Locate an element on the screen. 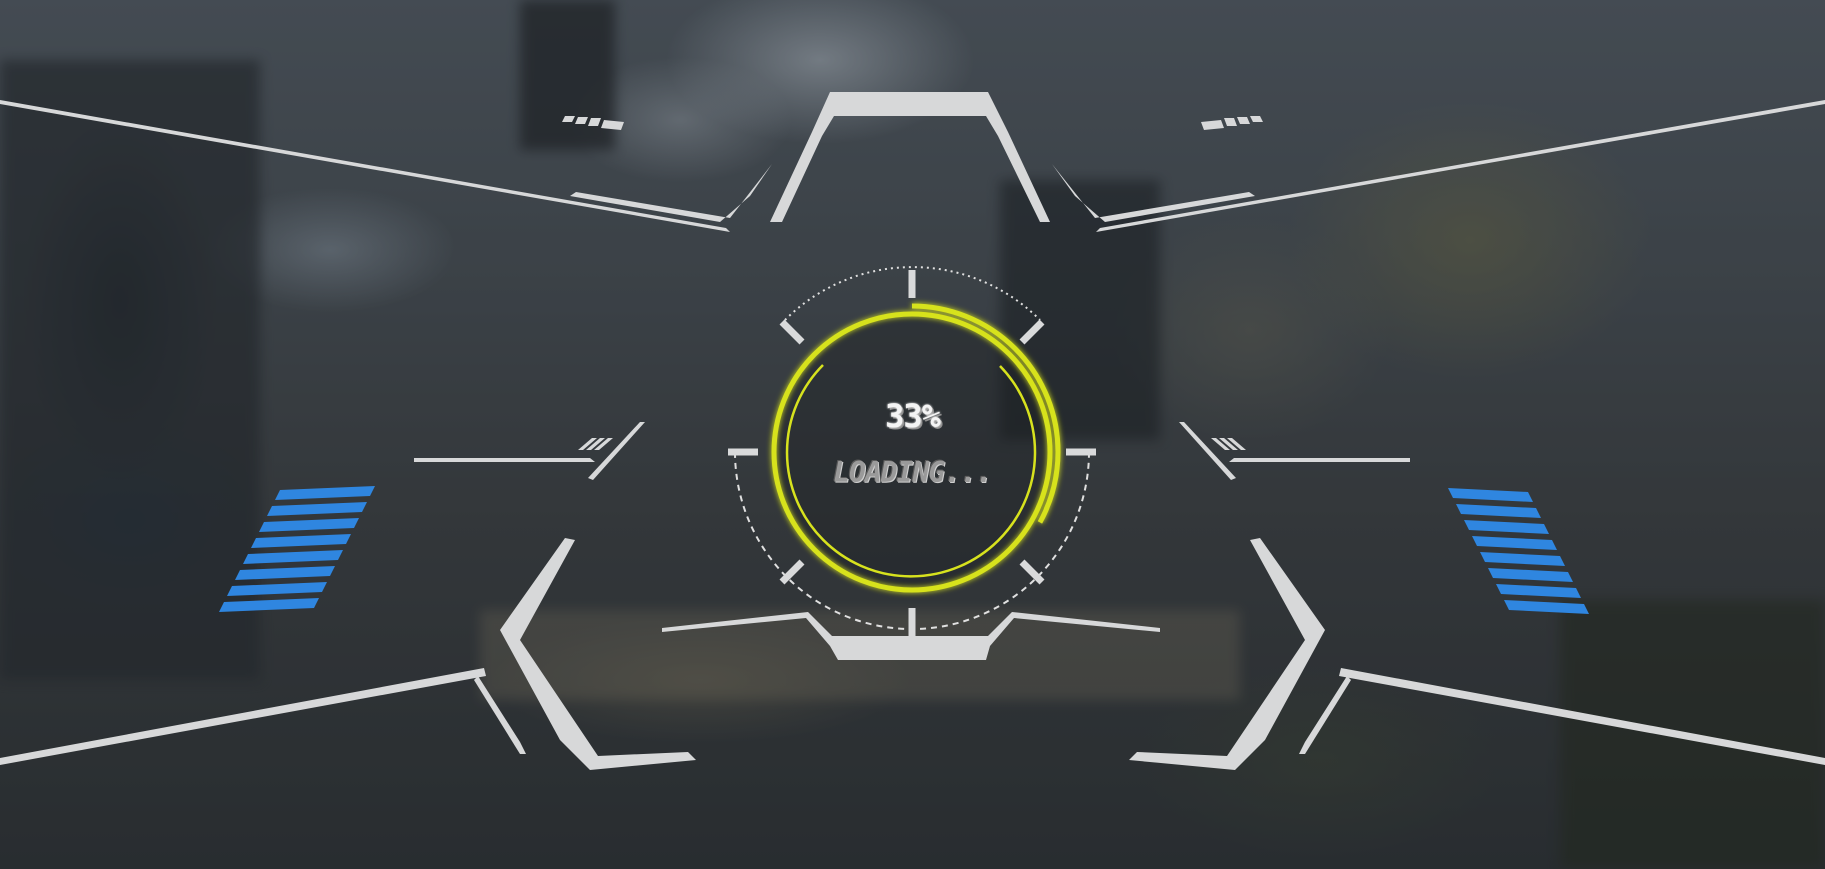 The image size is (1825, 869). mid-right-chevrons is located at coordinates (1228, 444).